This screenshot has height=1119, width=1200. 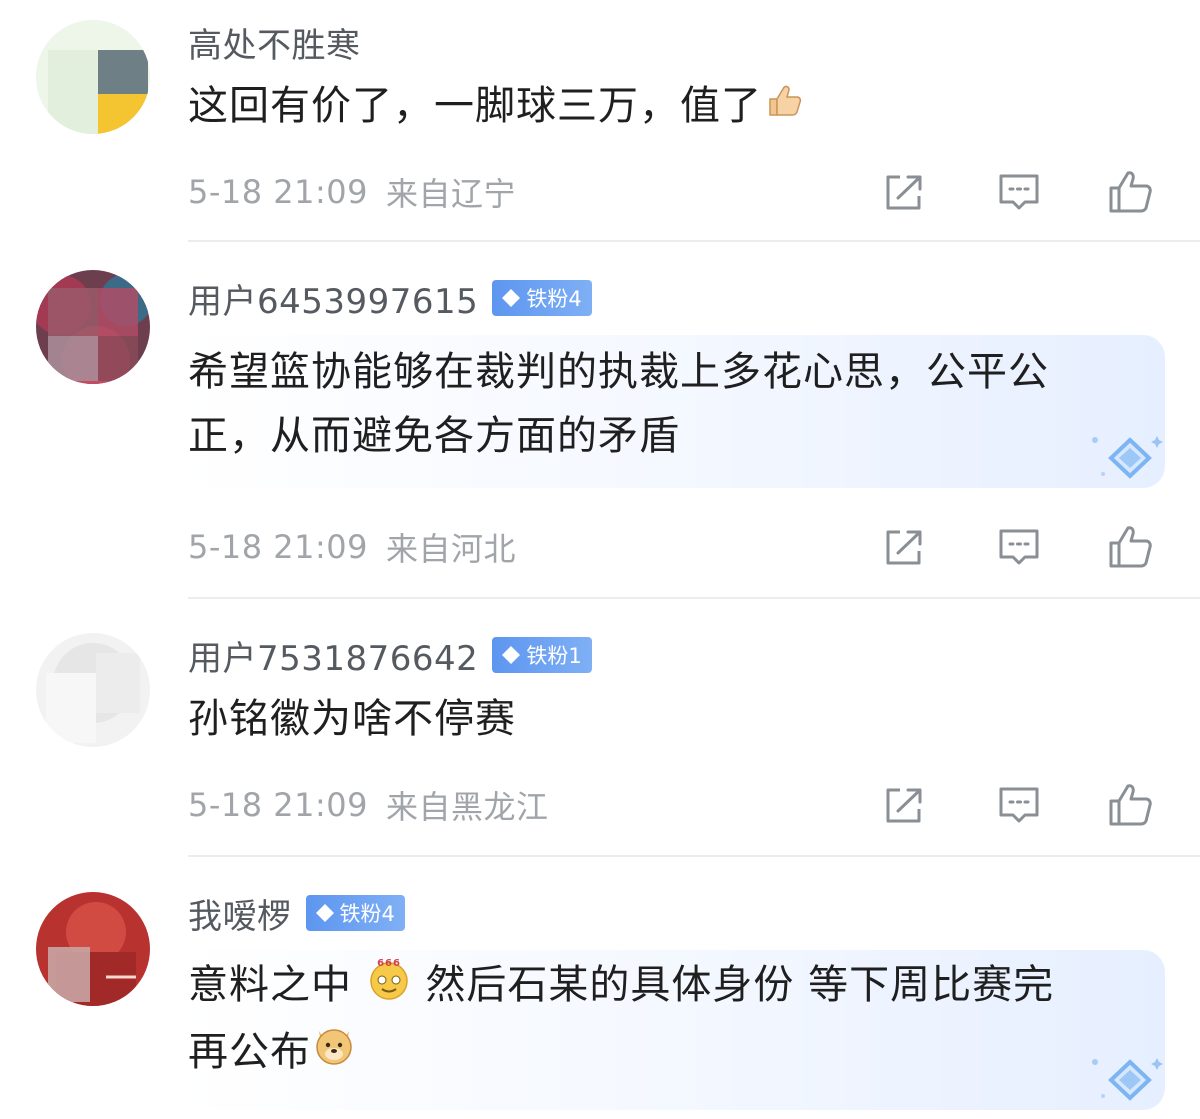 What do you see at coordinates (451, 549) in the screenshot?
I see `comment-location: 来自河北` at bounding box center [451, 549].